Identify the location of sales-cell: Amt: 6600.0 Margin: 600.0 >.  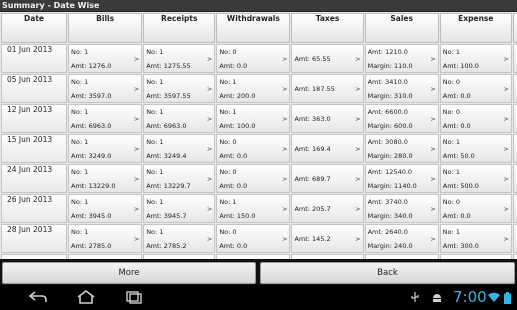
(401, 118).